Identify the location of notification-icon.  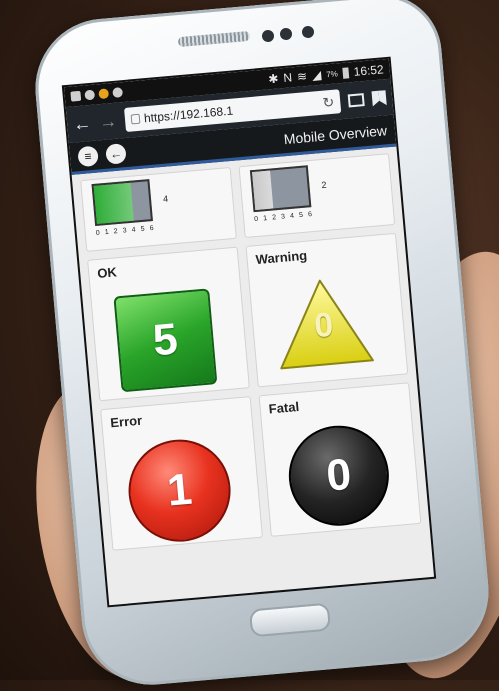
(104, 94).